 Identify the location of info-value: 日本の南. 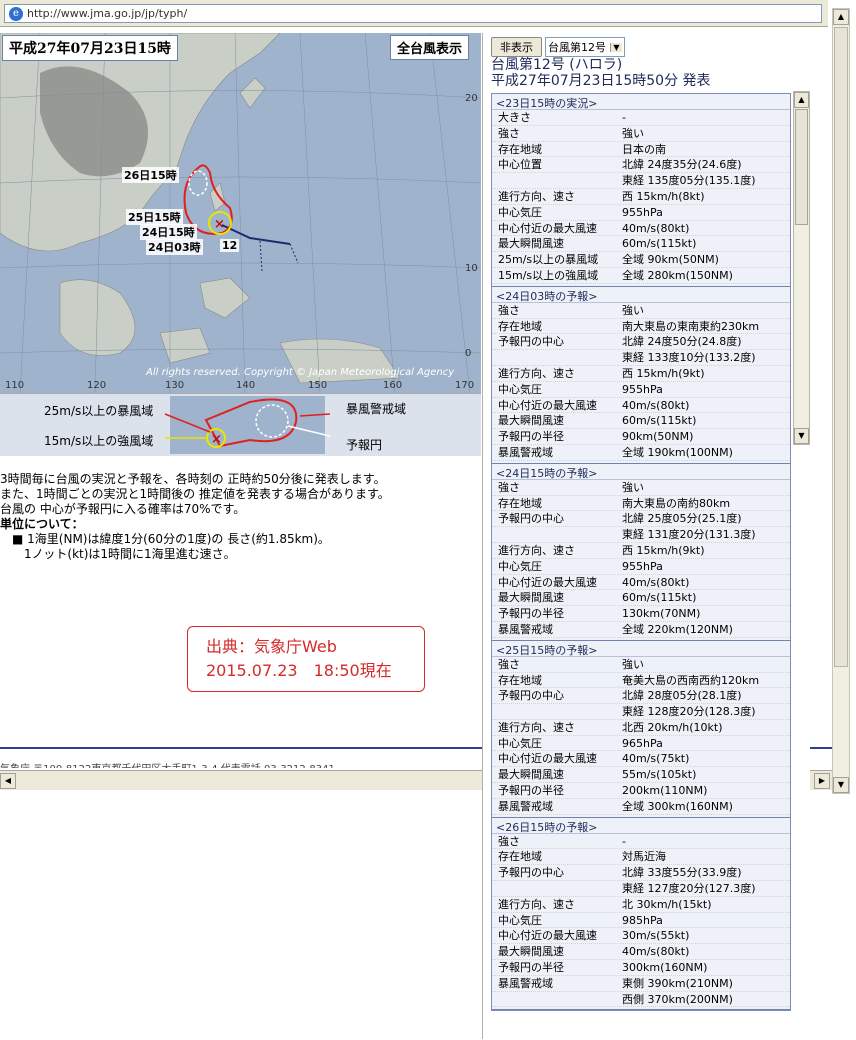
(644, 149).